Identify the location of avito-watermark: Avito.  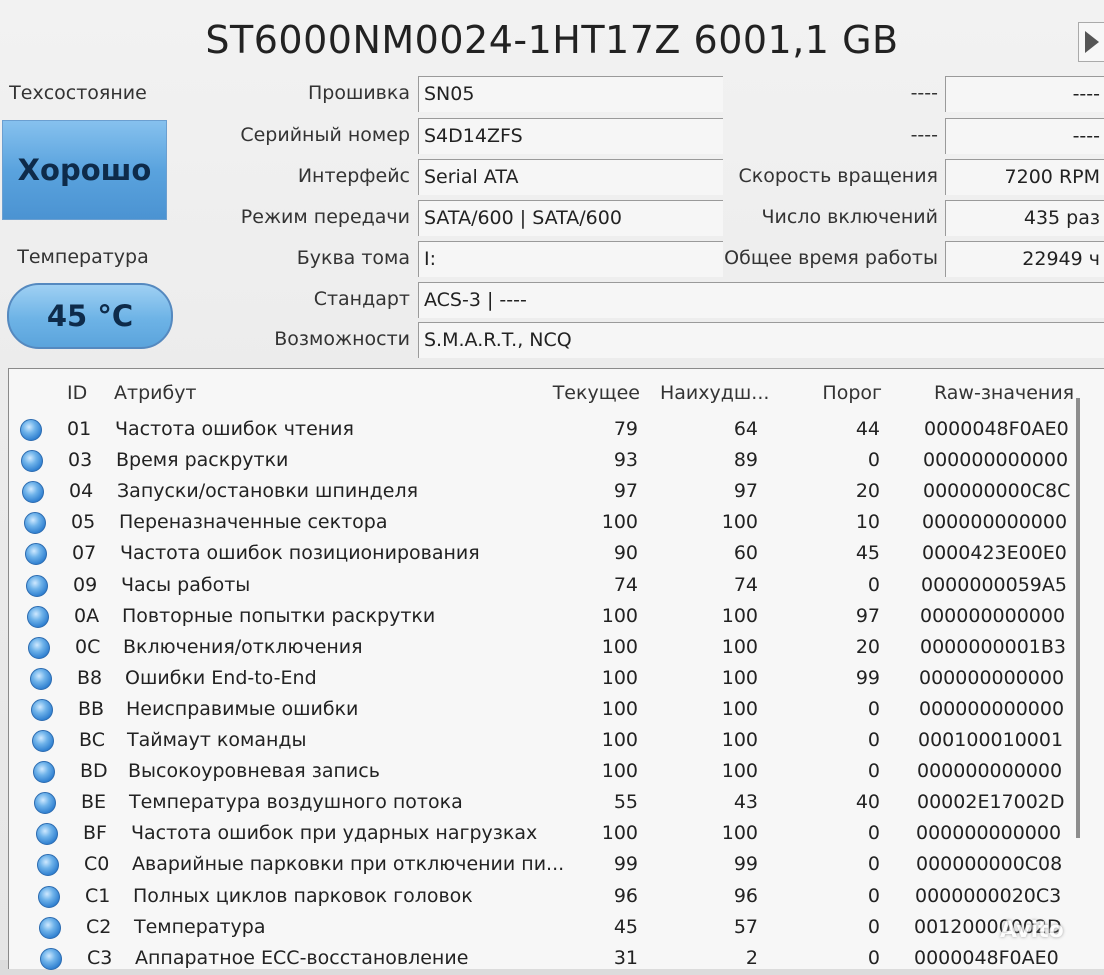
(1032, 930).